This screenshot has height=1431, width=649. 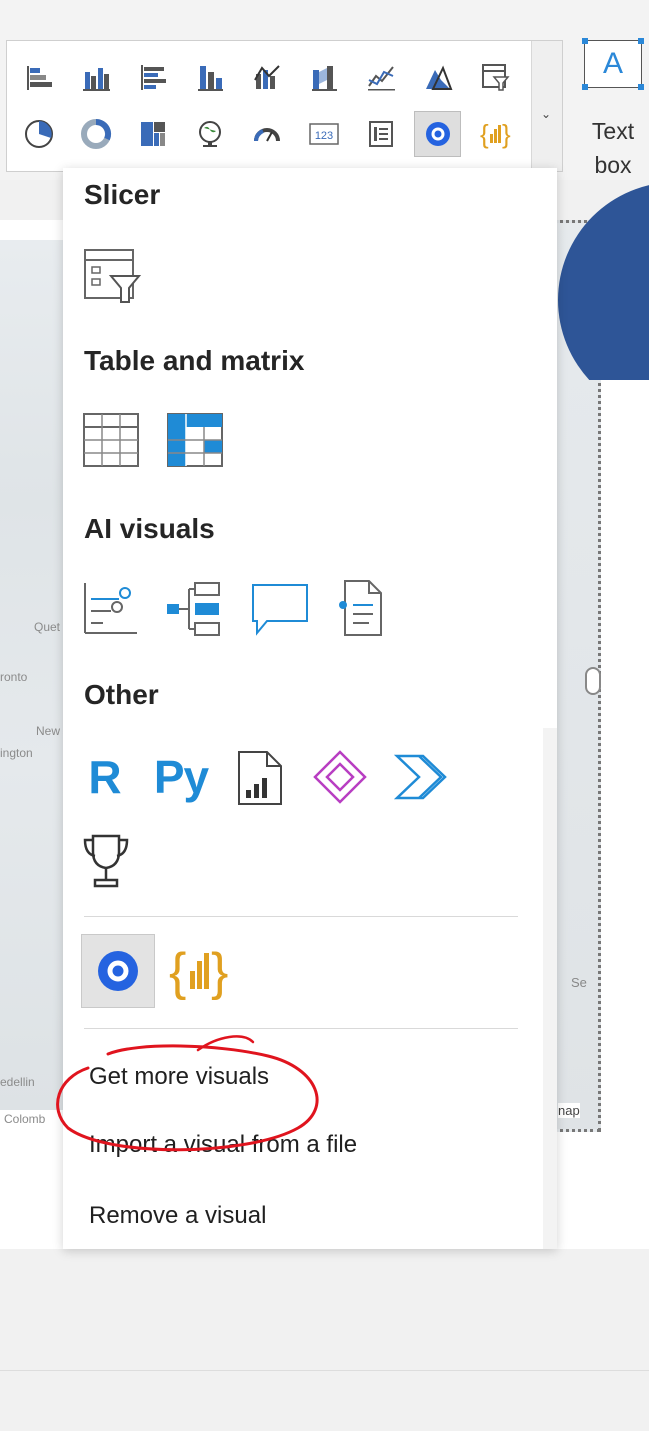 What do you see at coordinates (424, 777) in the screenshot?
I see `power-automate-icon` at bounding box center [424, 777].